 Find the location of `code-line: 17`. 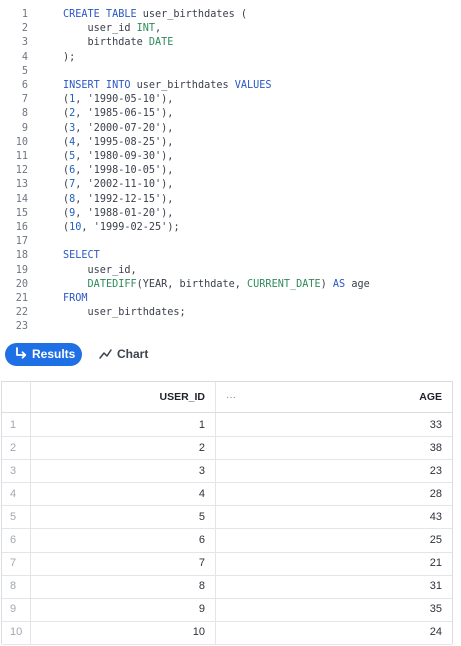

code-line: 17 is located at coordinates (230, 242).